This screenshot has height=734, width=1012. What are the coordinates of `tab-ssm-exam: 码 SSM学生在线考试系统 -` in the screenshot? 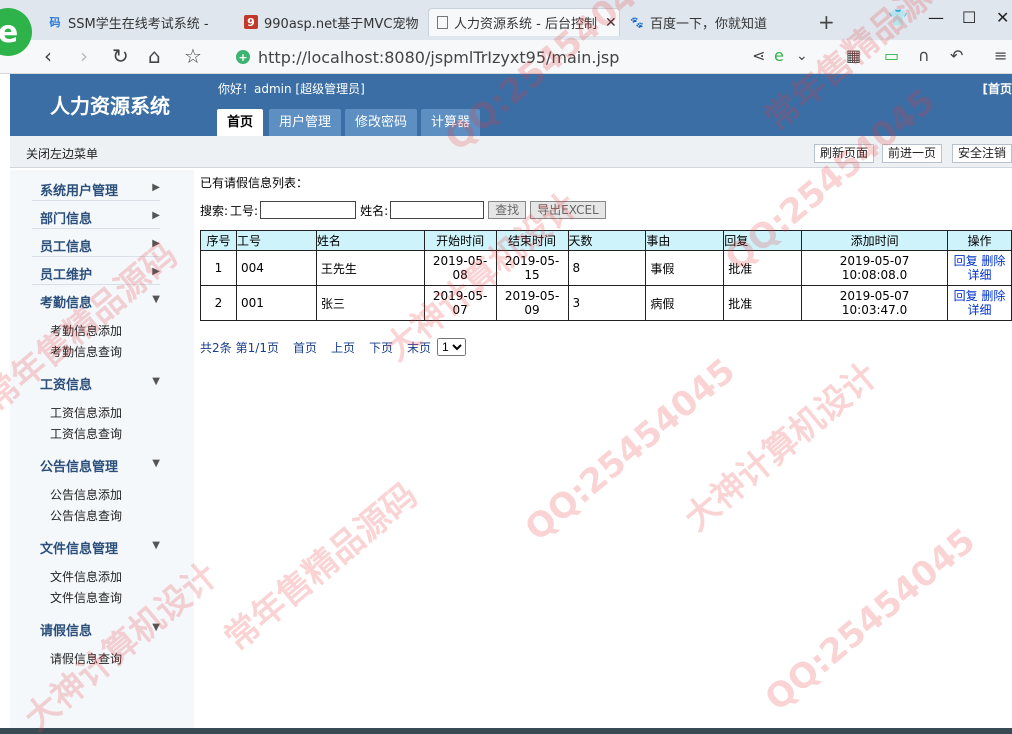 It's located at (135, 22).